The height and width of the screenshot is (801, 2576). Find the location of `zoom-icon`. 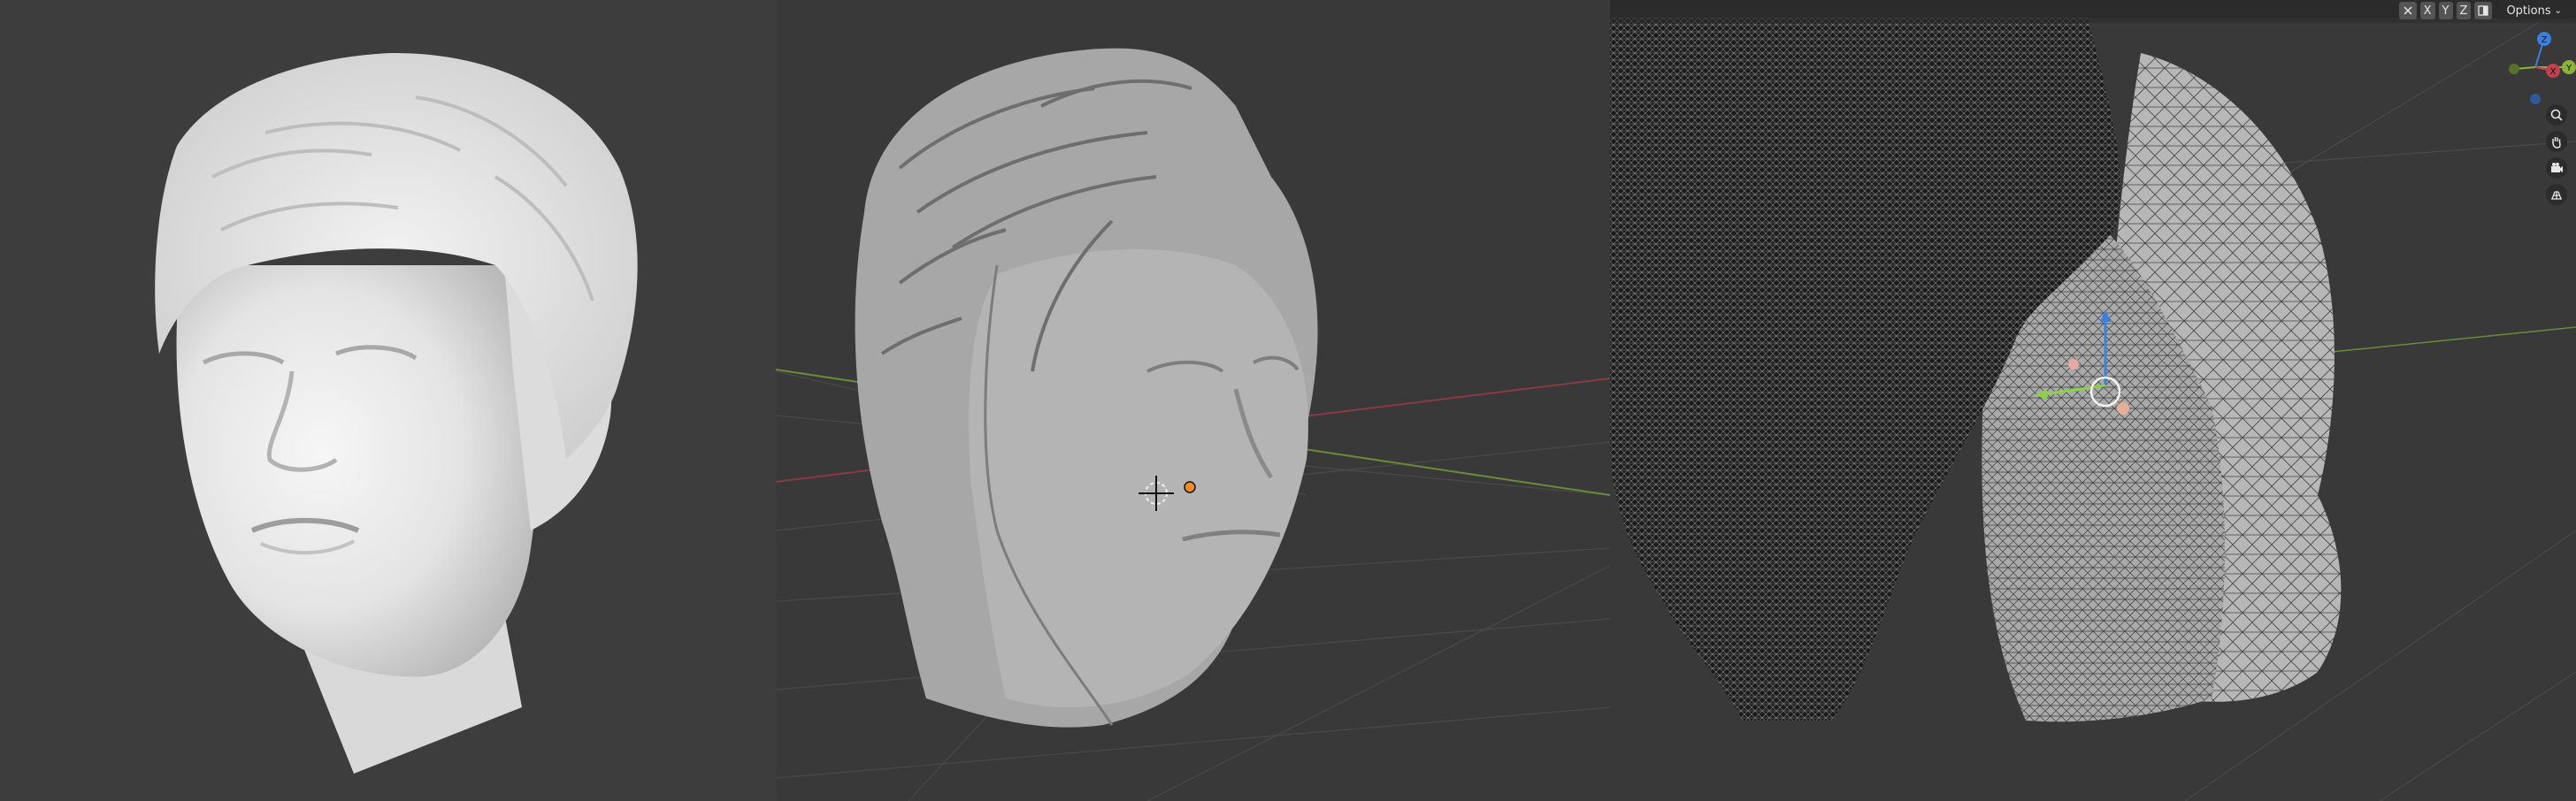

zoom-icon is located at coordinates (2556, 115).